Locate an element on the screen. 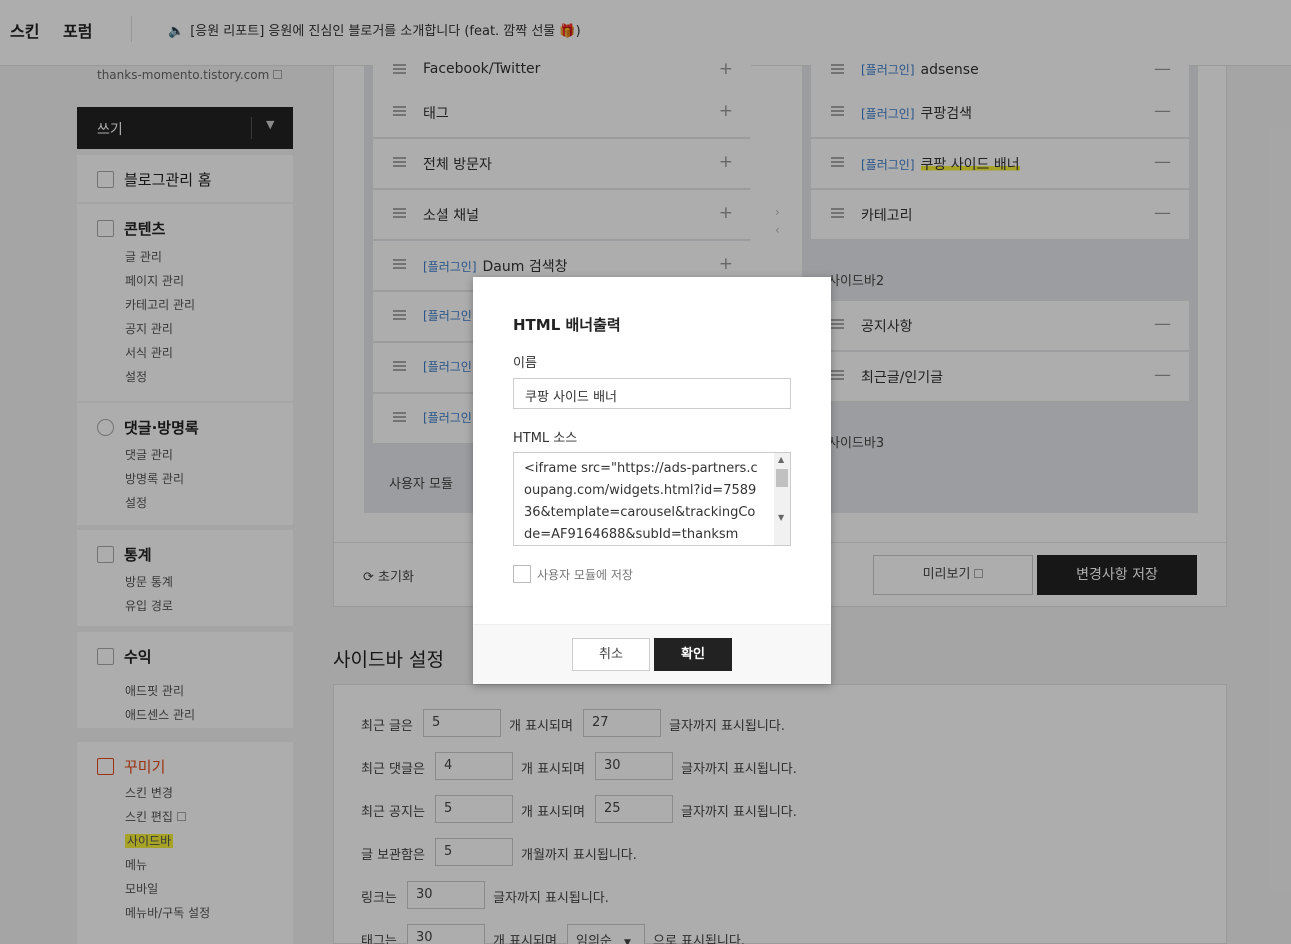 This screenshot has height=944, width=1291. save-to-user-module-label: 사용자 모듈에 저장 is located at coordinates (585, 574).